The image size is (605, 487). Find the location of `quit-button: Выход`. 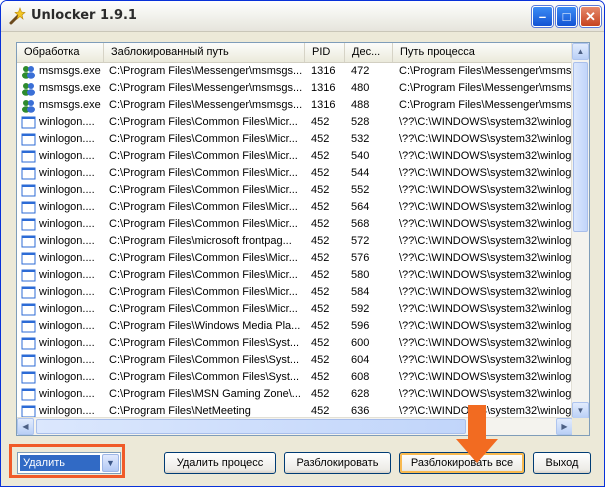

quit-button: Выход is located at coordinates (562, 463).